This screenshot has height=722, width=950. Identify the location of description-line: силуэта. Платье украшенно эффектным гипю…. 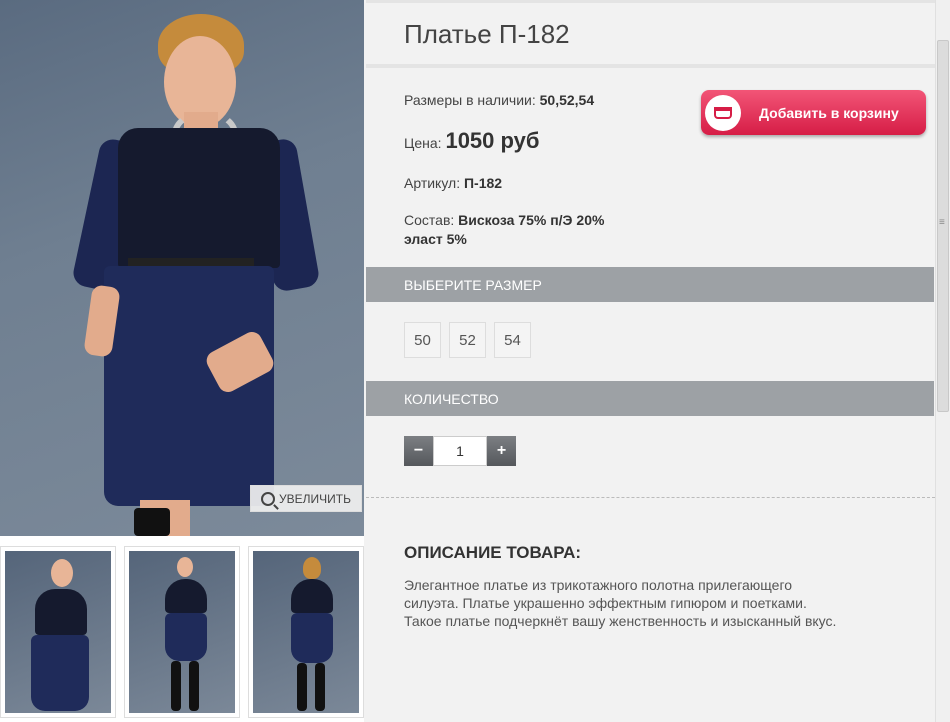
(605, 603).